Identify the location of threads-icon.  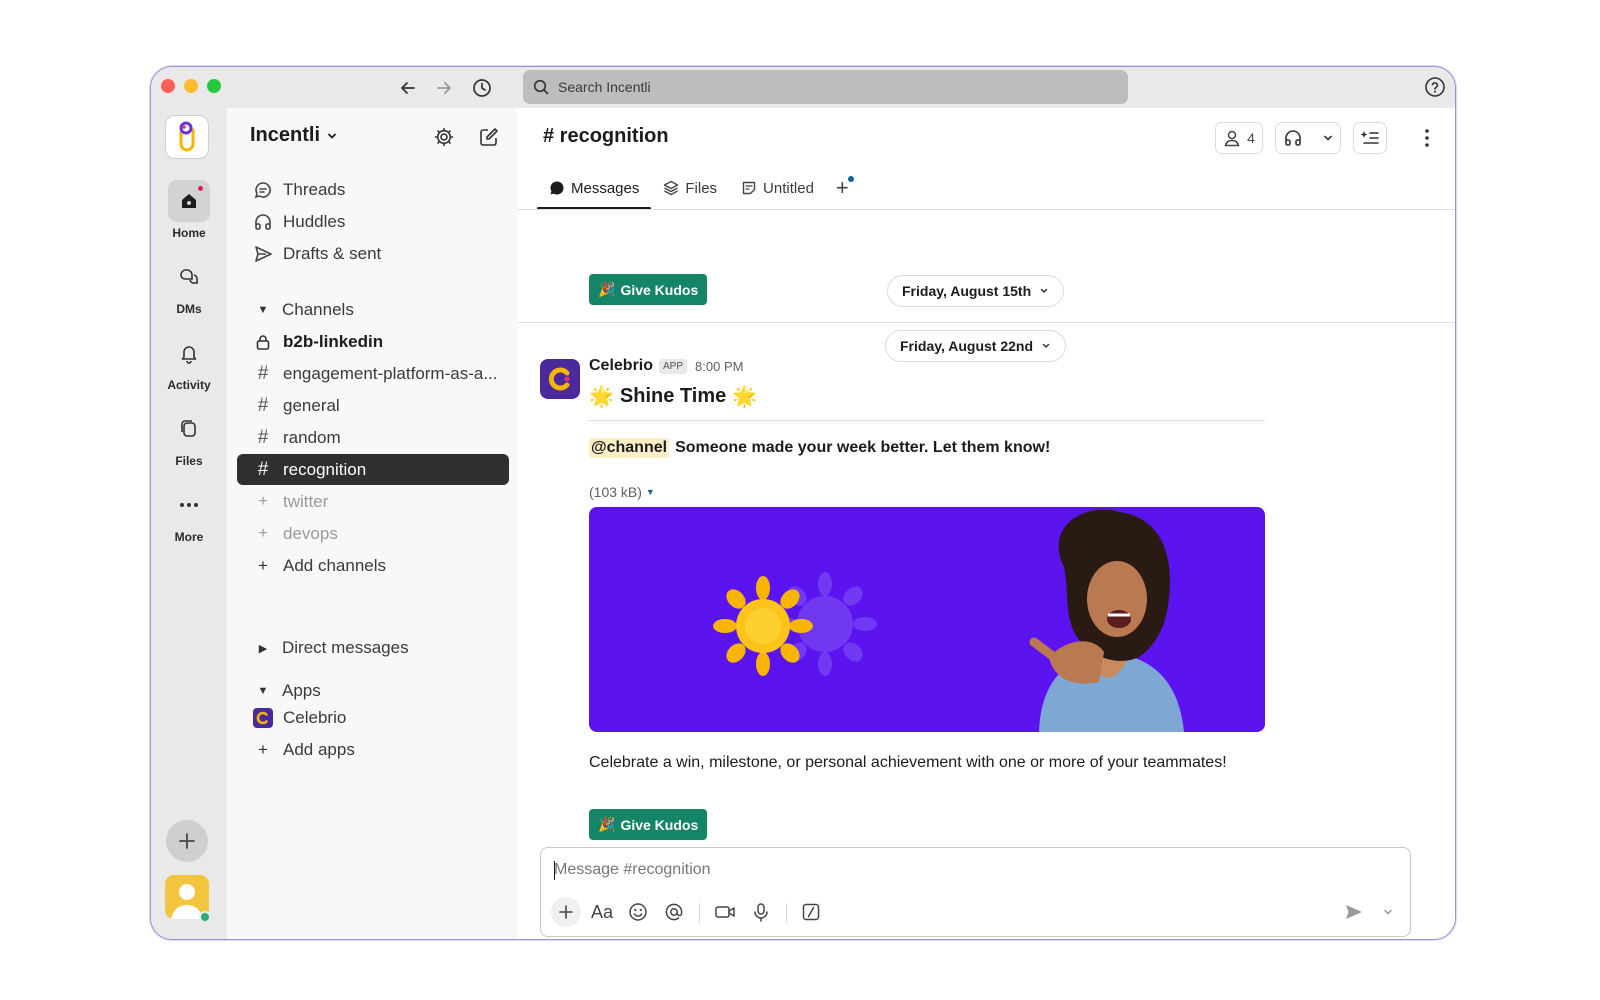
(263, 190).